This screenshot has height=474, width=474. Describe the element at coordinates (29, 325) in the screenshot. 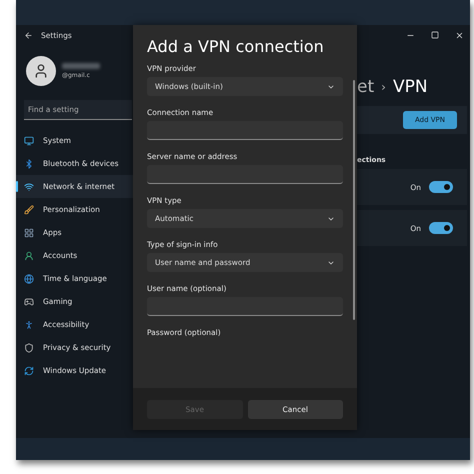

I see `figure-icon` at that location.